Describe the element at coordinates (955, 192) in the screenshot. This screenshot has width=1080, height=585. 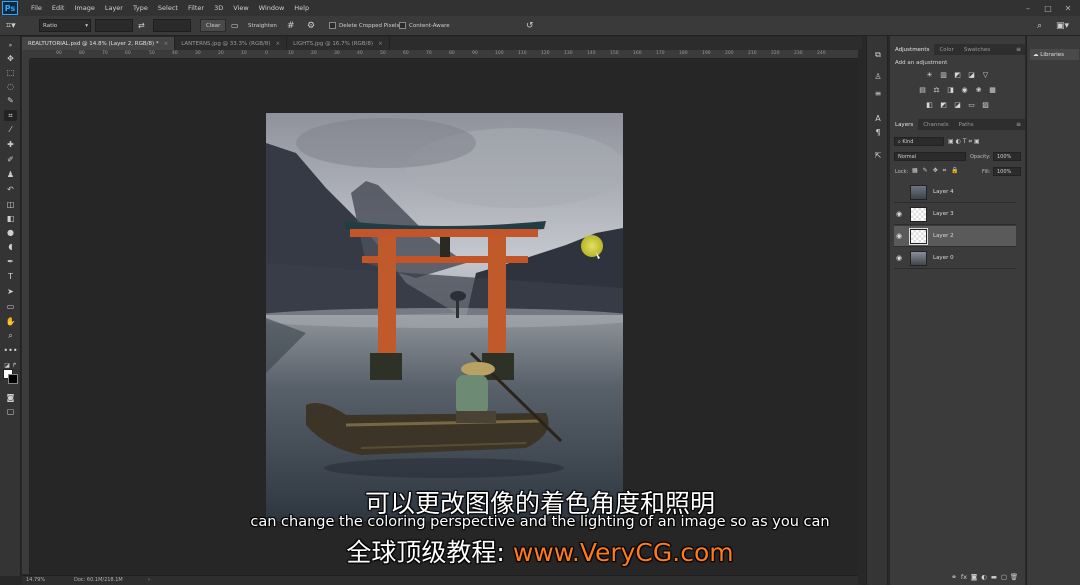
I see `layer-row-4: Layer 4` at that location.